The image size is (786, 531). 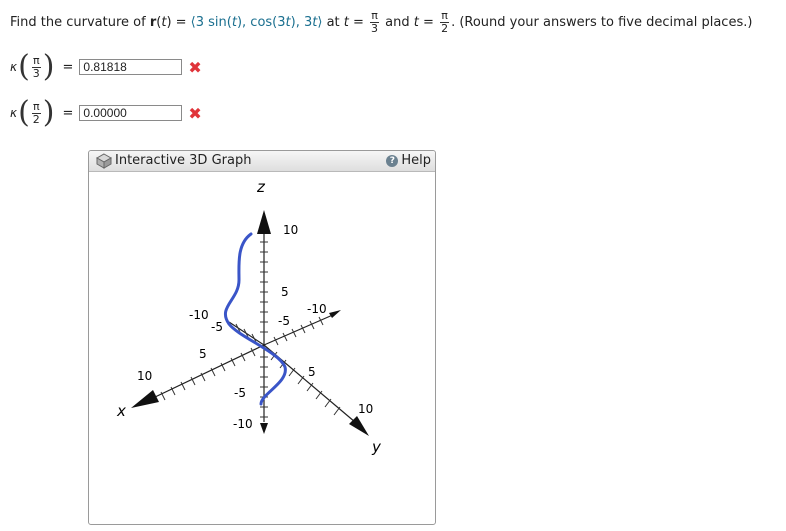 What do you see at coordinates (264, 222) in the screenshot?
I see `z-axis-arrow` at bounding box center [264, 222].